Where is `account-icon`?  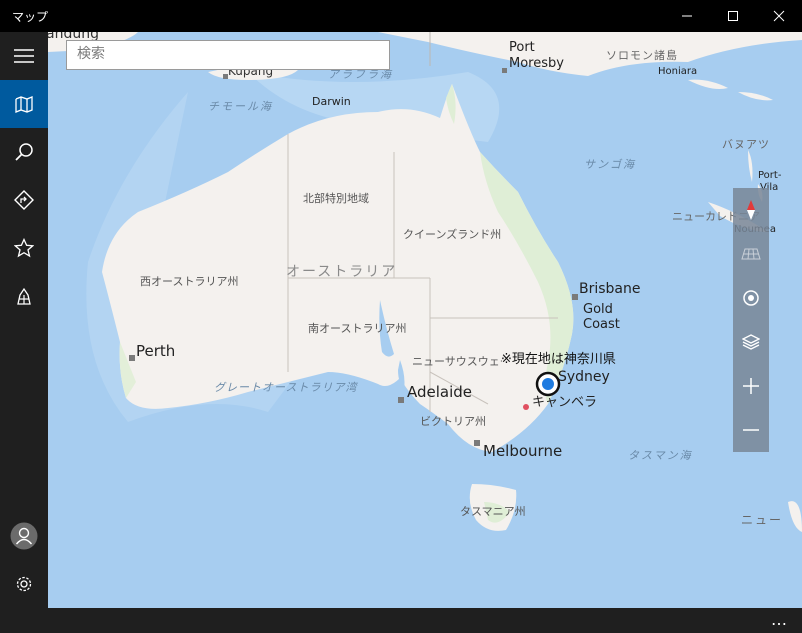 account-icon is located at coordinates (24, 536).